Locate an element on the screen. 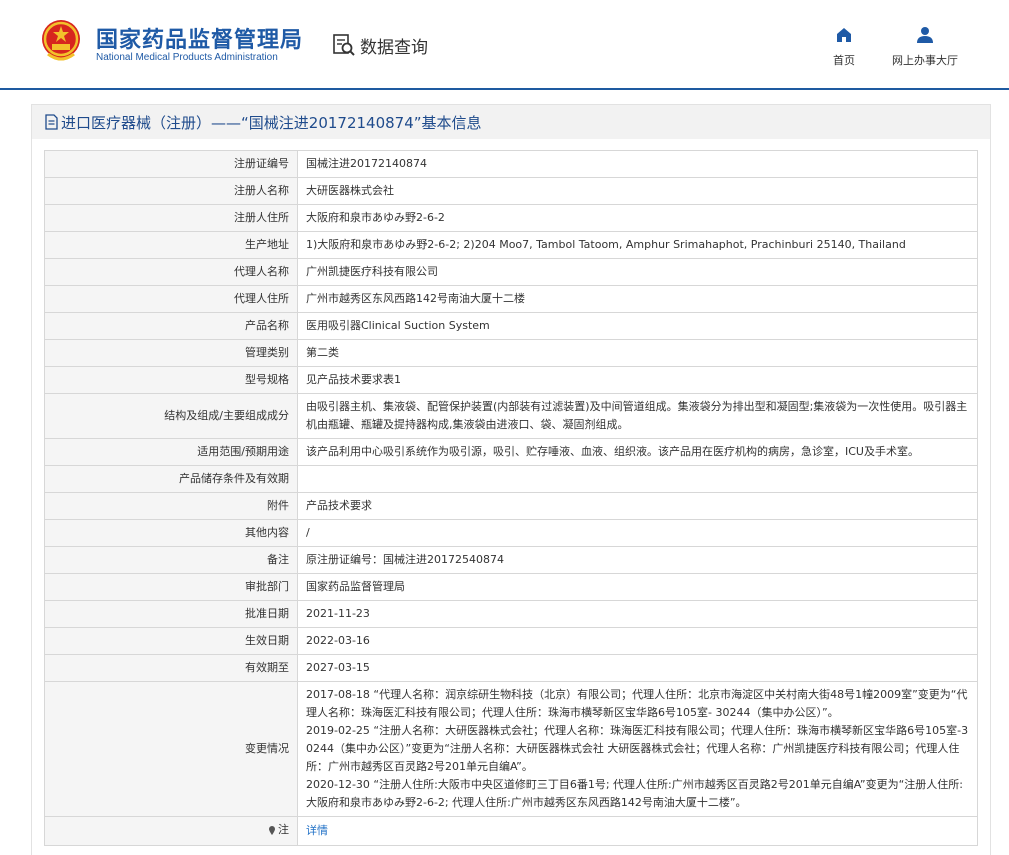  row-key: 产品储存条件及有效期 is located at coordinates (171, 479).